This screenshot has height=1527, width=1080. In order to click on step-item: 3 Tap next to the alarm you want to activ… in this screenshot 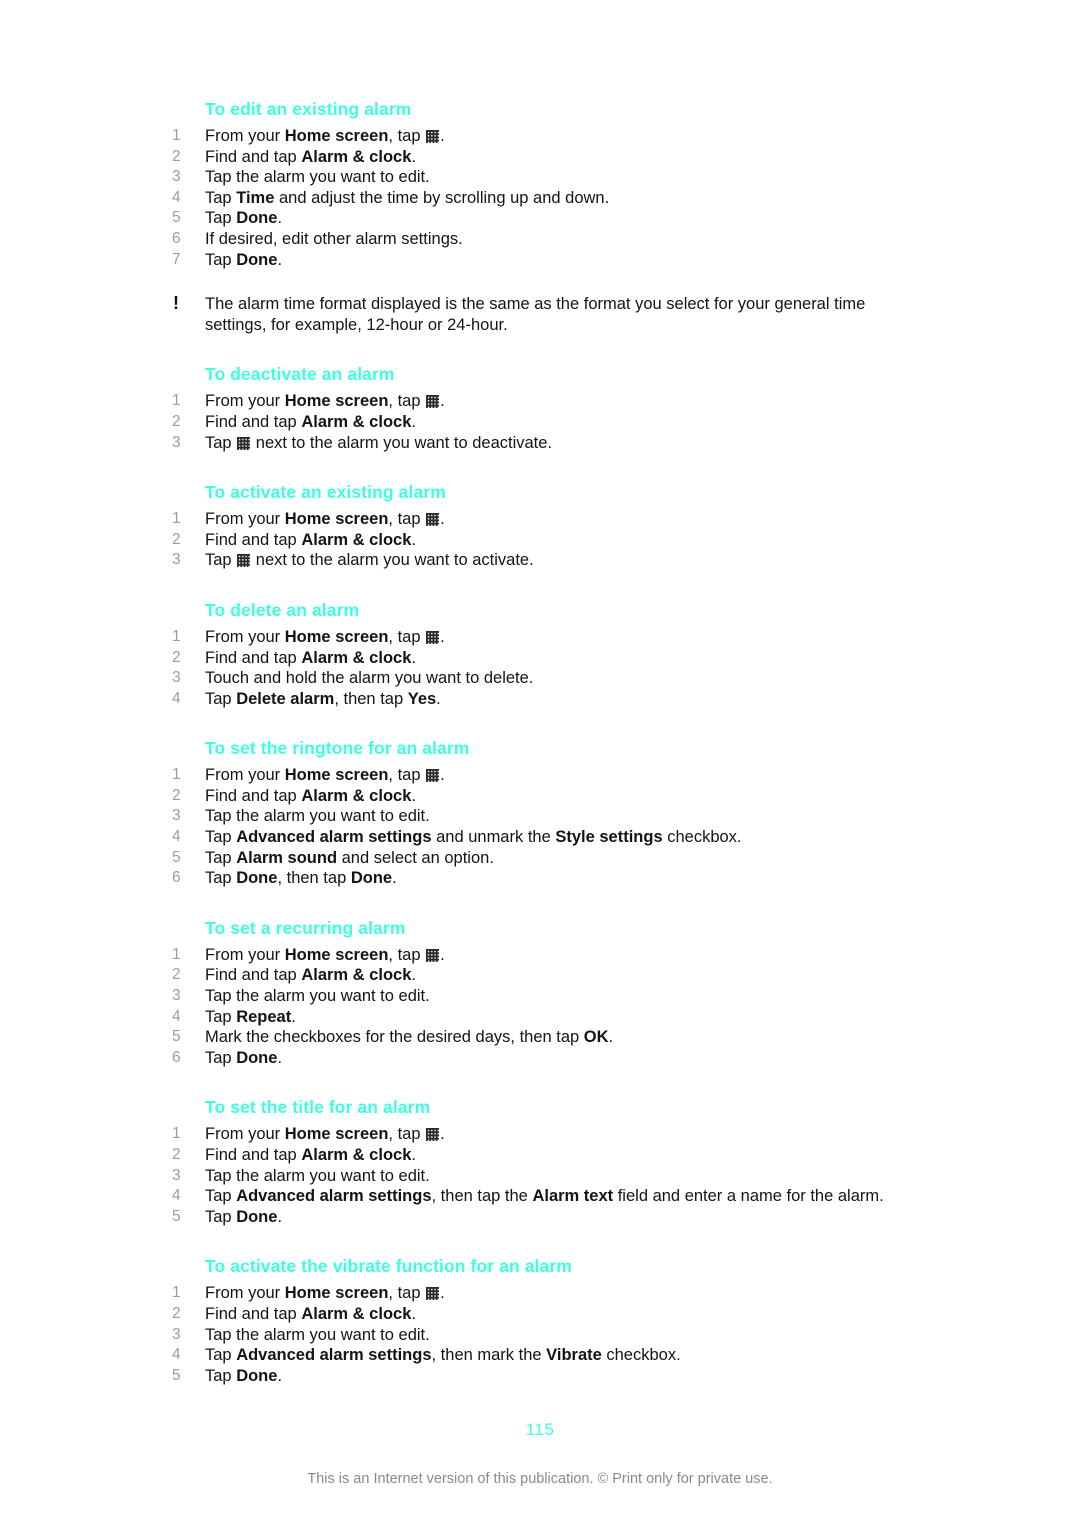, I will do `click(542, 560)`.